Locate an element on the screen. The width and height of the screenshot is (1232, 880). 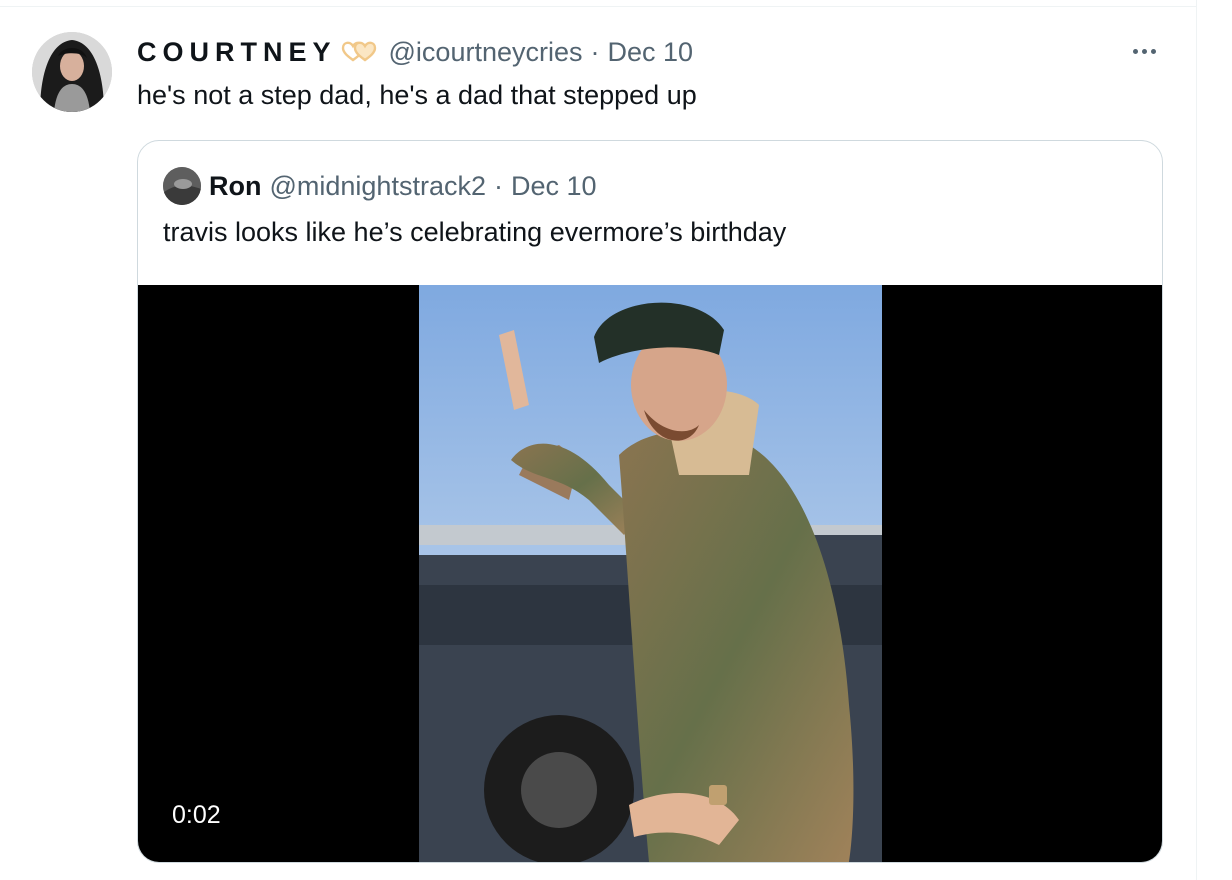
quoted-avatar is located at coordinates (182, 186).